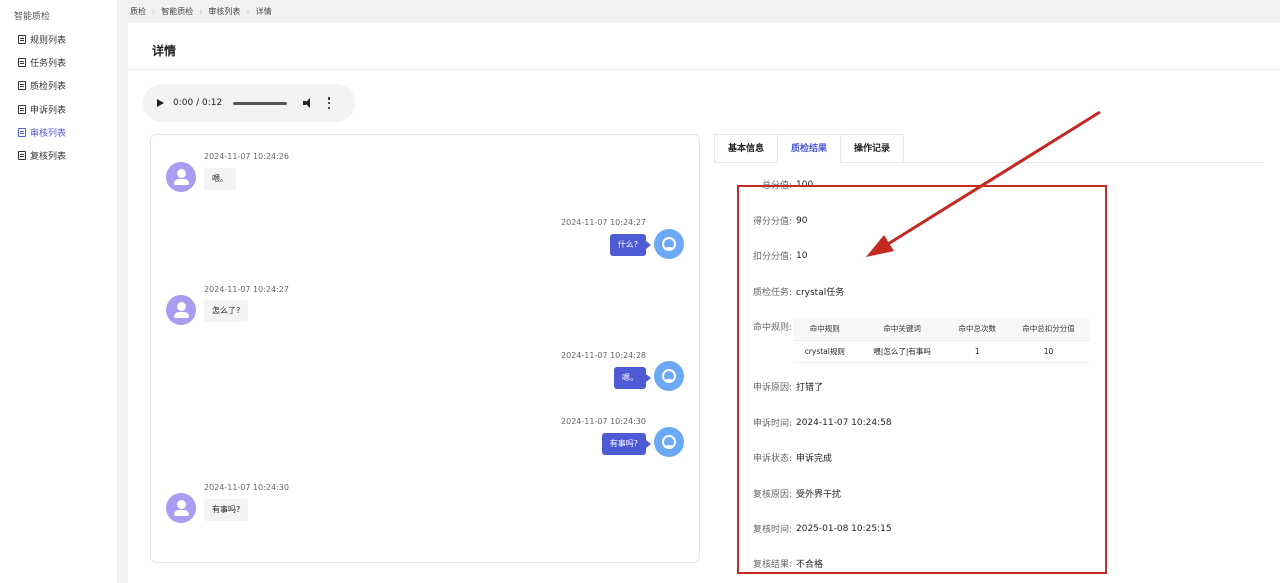 The height and width of the screenshot is (583, 1280). Describe the element at coordinates (48, 63) in the screenshot. I see `sidebar-item-label: 任务列表` at that location.